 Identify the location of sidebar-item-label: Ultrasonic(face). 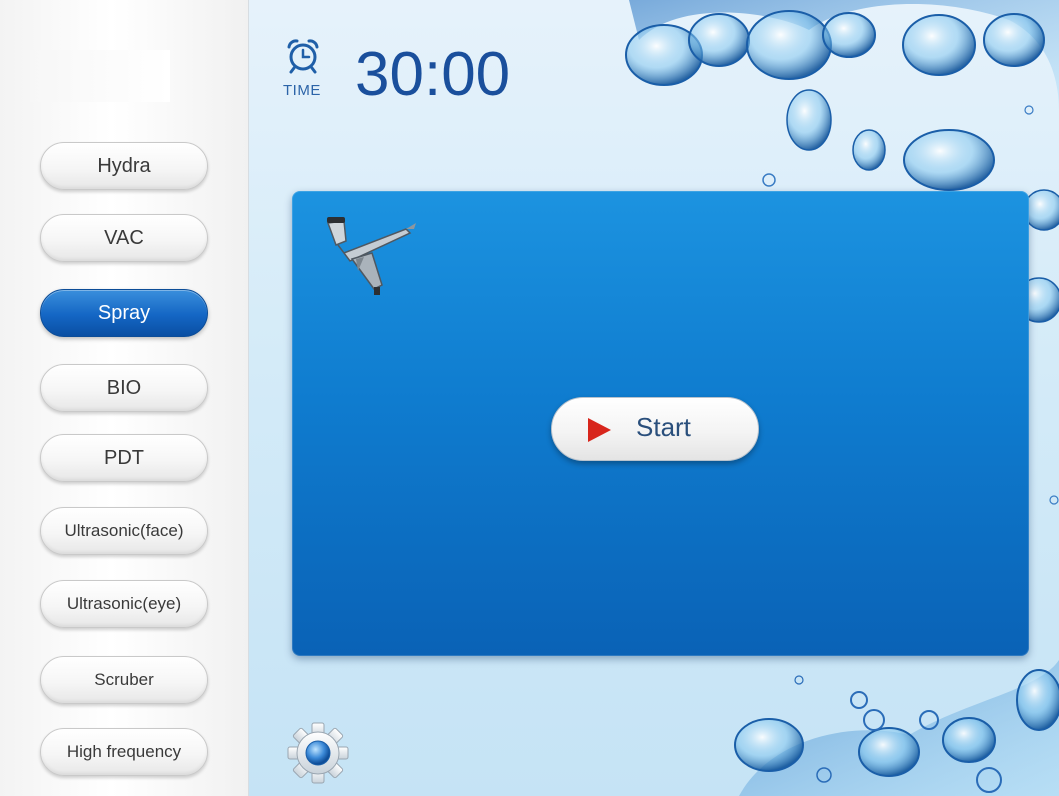
(124, 530).